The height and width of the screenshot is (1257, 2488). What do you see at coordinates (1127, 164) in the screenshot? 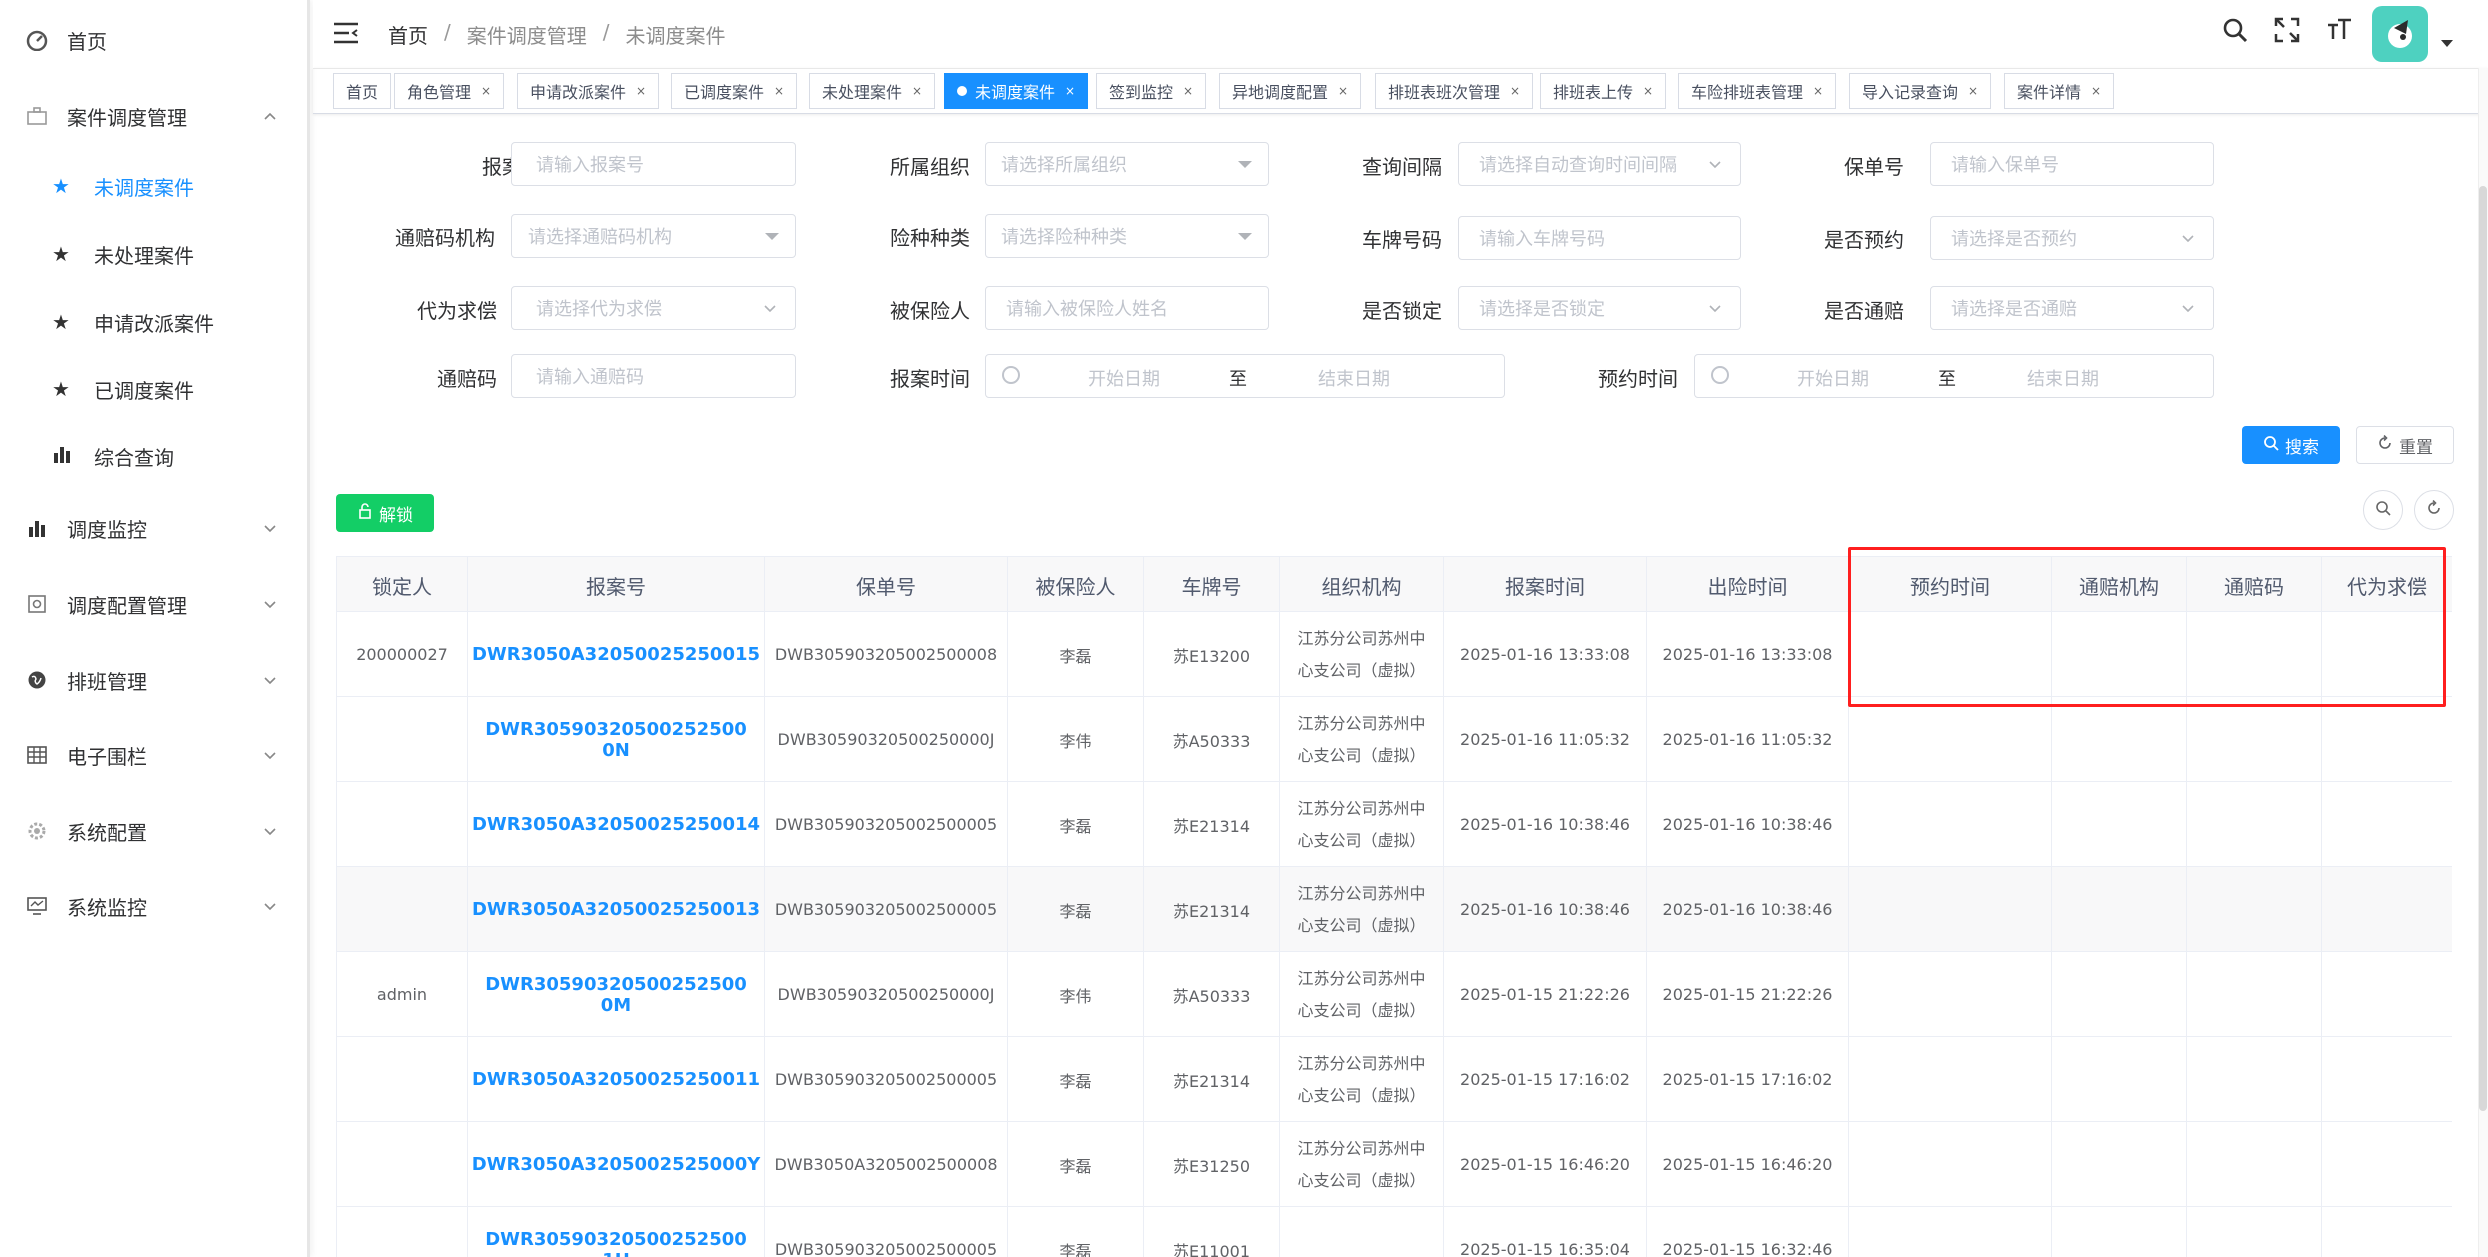
I see `org-select: 请选择所属组织` at bounding box center [1127, 164].